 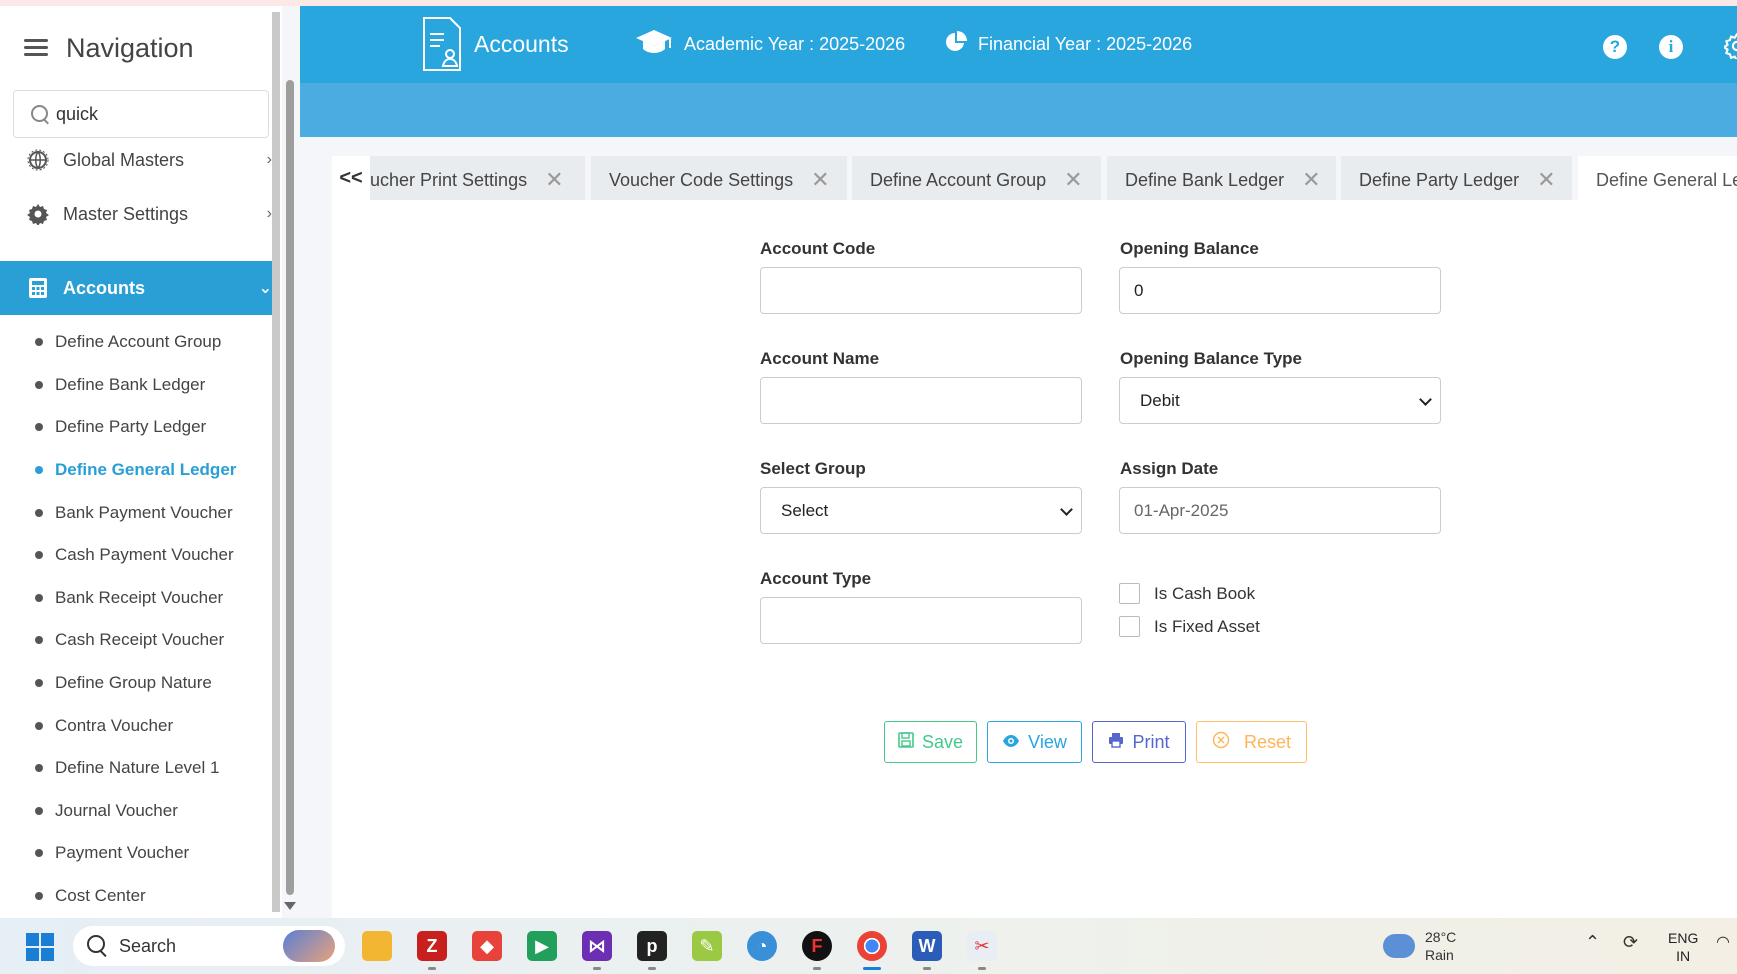 What do you see at coordinates (290, 906) in the screenshot?
I see `scroll-down-arrow-icon` at bounding box center [290, 906].